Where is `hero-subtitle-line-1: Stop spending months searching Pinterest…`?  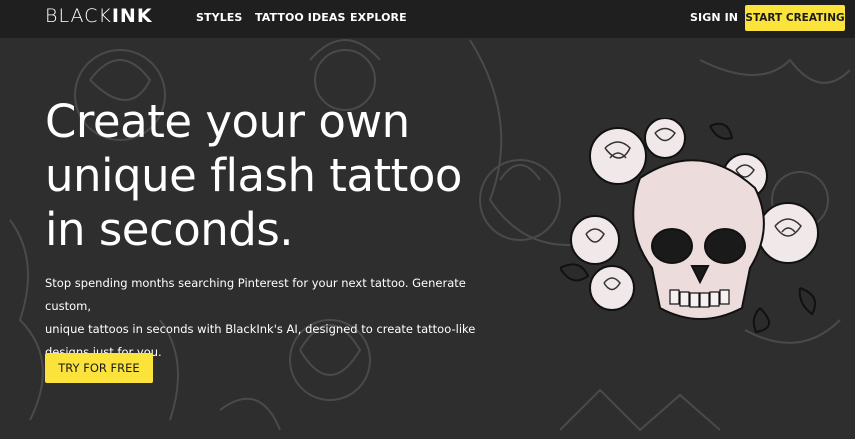 hero-subtitle-line-1: Stop spending months searching Pinterest… is located at coordinates (255, 294).